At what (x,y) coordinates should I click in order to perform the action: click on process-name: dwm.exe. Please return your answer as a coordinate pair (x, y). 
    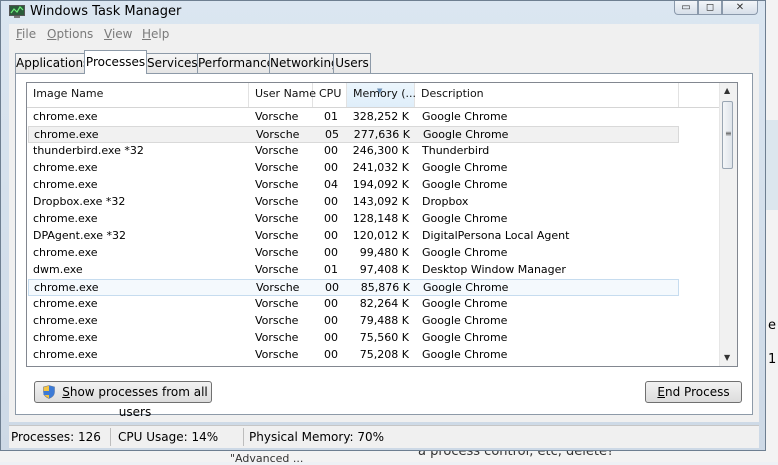
    Looking at the image, I should click on (58, 269).